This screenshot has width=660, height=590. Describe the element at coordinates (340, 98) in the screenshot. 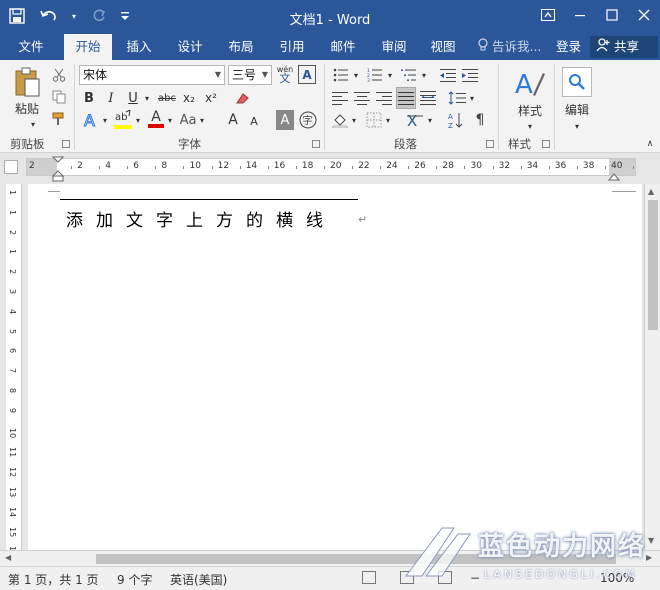

I see `align-left-icon` at that location.